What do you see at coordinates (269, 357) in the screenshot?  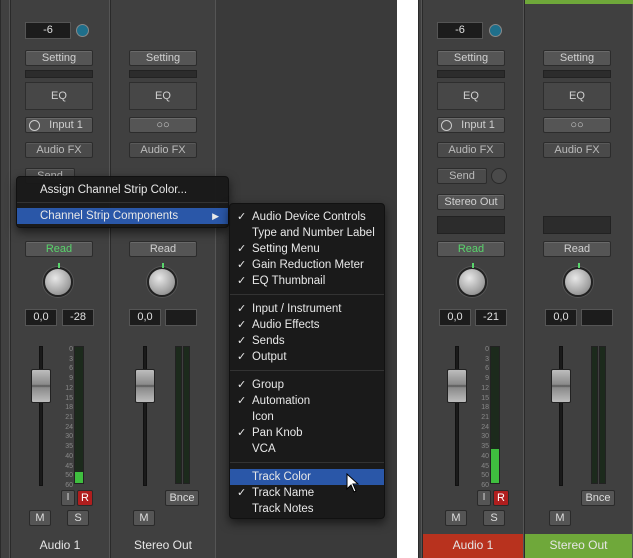 I see `submenu-item-label: Output` at bounding box center [269, 357].